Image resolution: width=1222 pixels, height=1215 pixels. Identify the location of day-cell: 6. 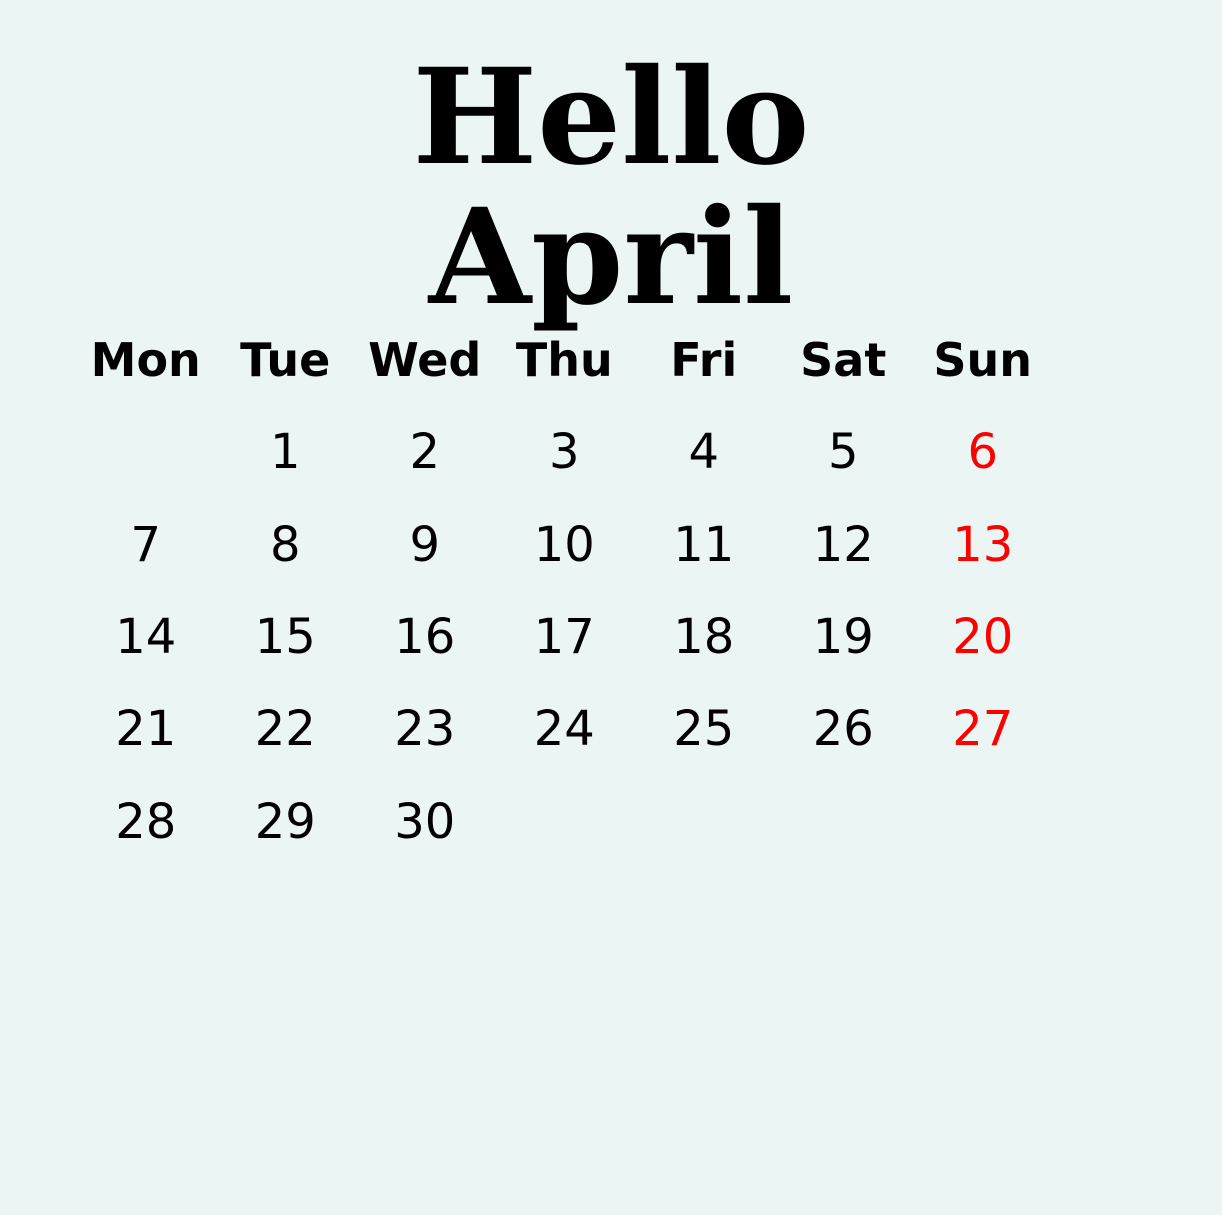
(983, 452).